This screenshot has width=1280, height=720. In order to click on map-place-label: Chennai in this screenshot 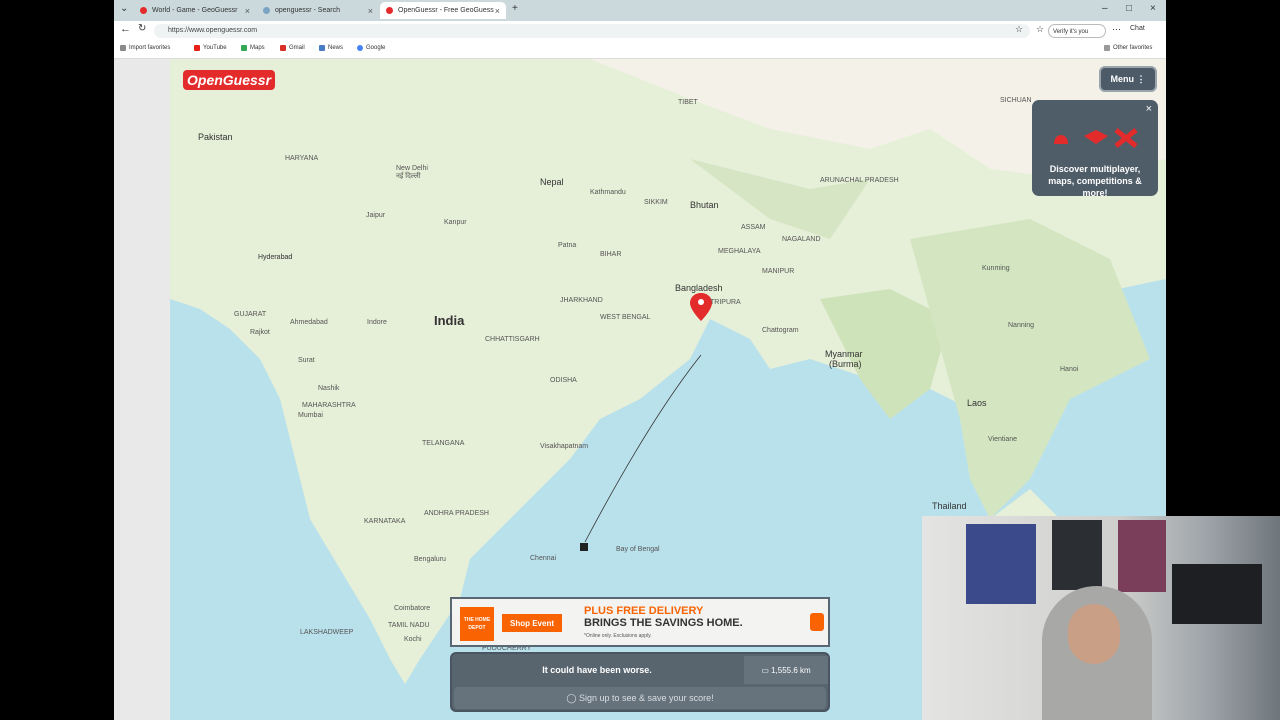, I will do `click(543, 558)`.